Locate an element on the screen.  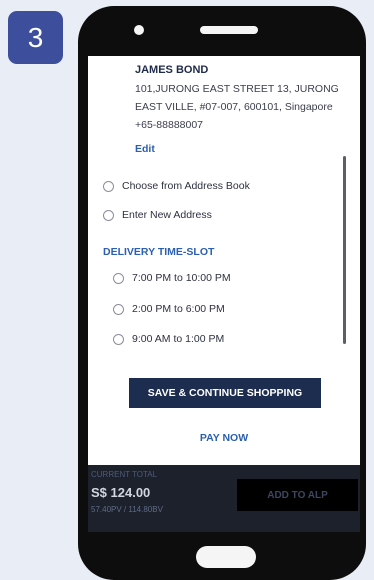
timeslot-option: 2:00 PM to 6:00 PM is located at coordinates (169, 309).